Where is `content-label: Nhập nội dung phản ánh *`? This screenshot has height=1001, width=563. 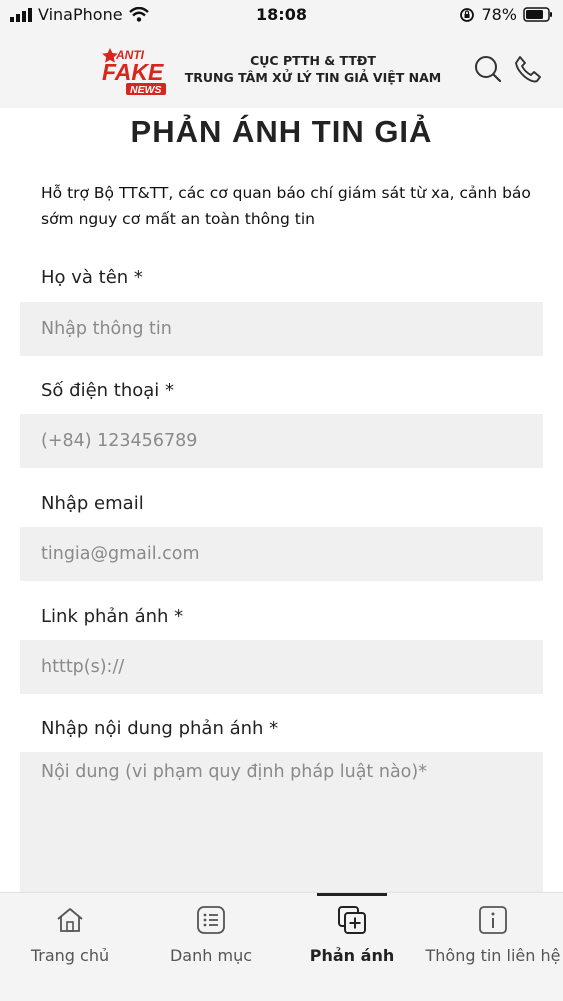
content-label: Nhập nội dung phản ánh * is located at coordinates (160, 728).